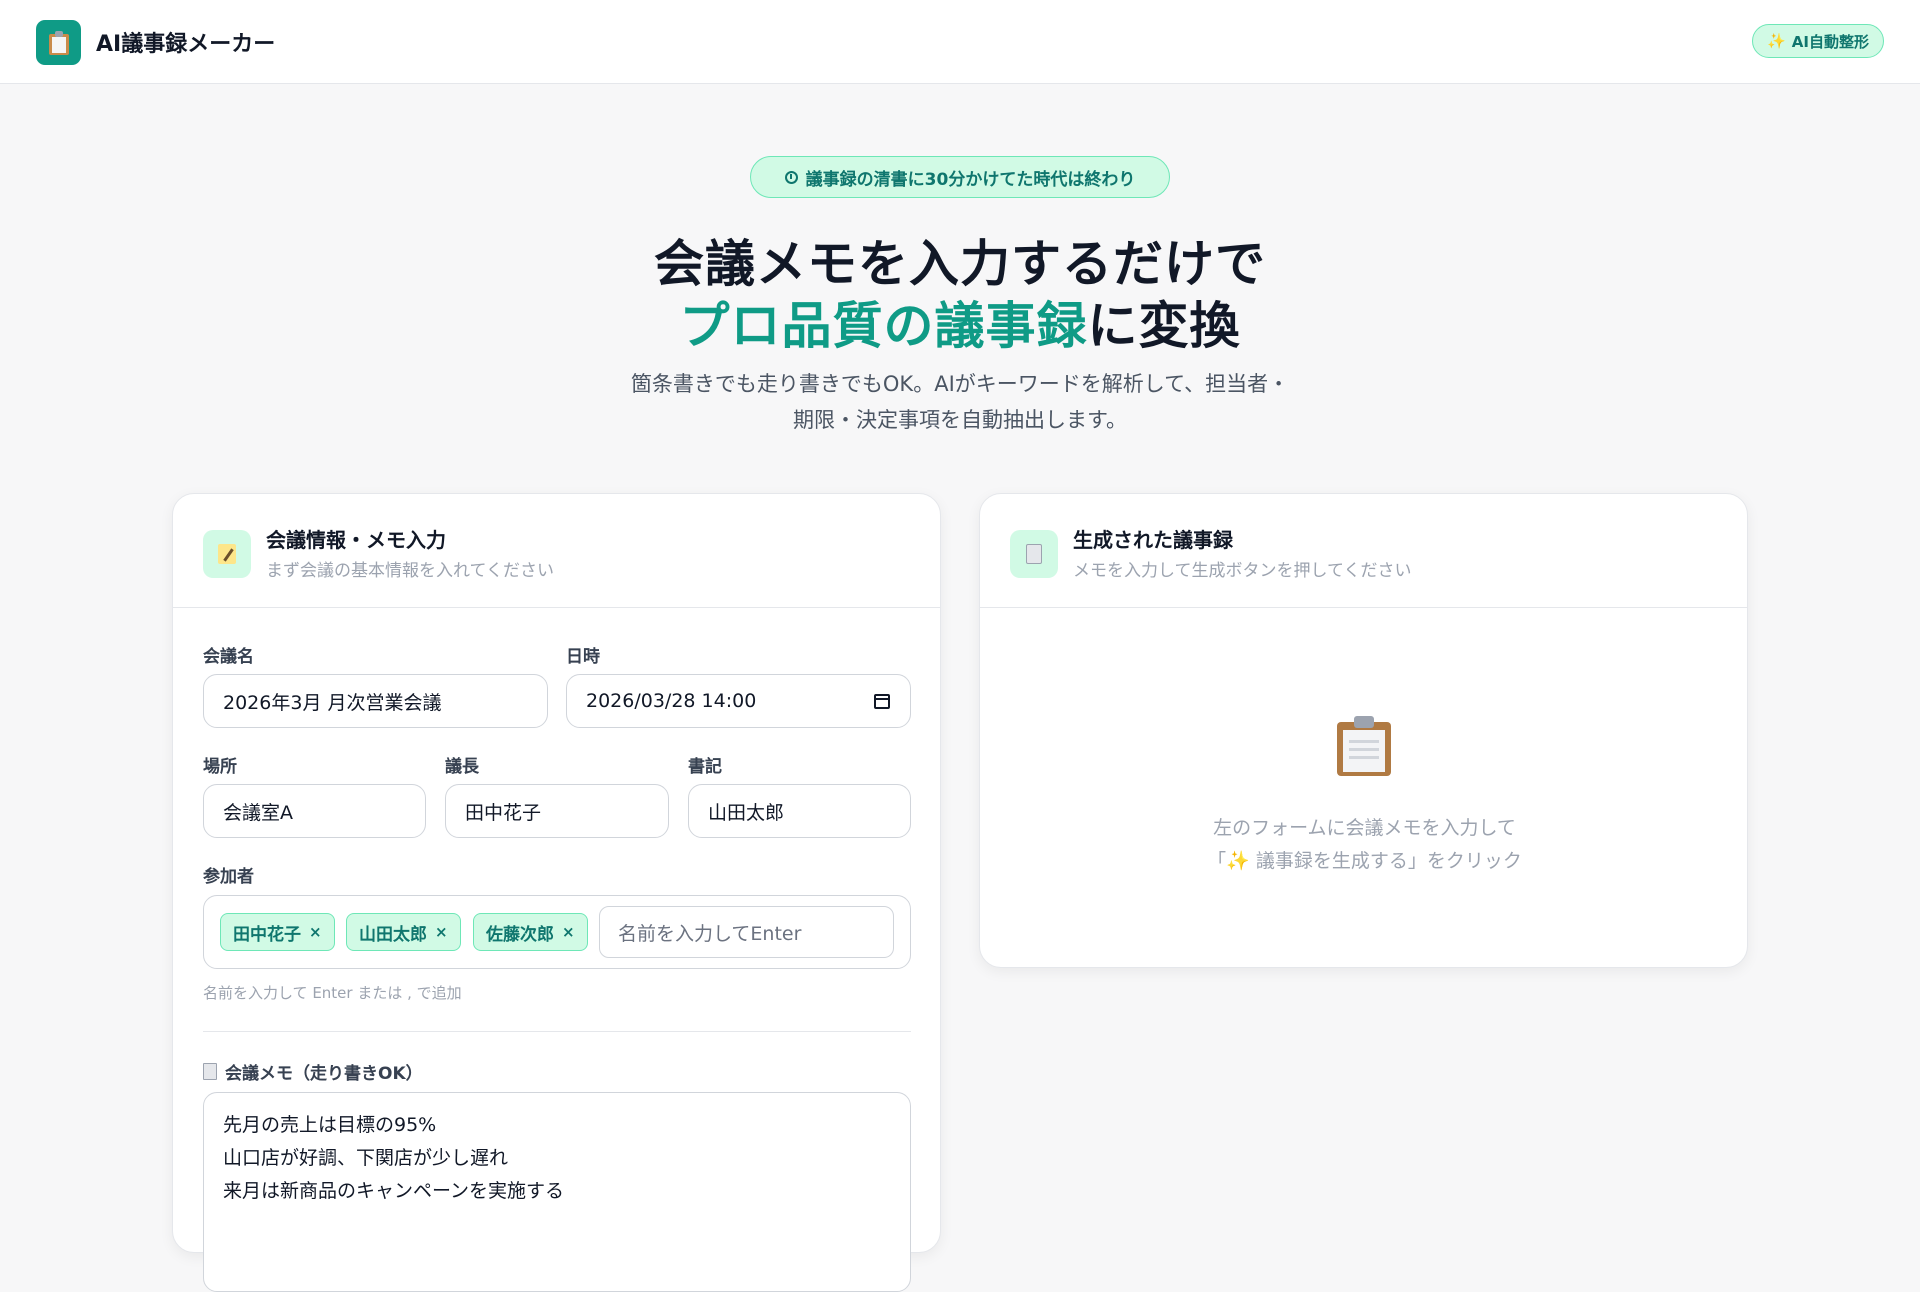 This screenshot has width=1920, height=1292. What do you see at coordinates (960, 42) in the screenshot?
I see `top-bar: AI議事録メーカー ✨ AI自動整形` at bounding box center [960, 42].